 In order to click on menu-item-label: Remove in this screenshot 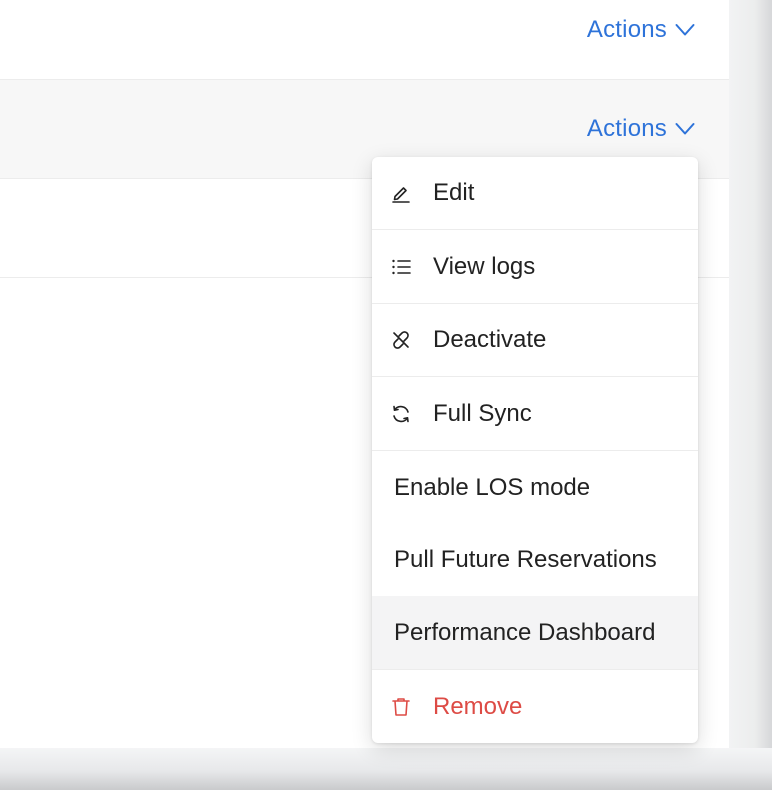, I will do `click(478, 706)`.